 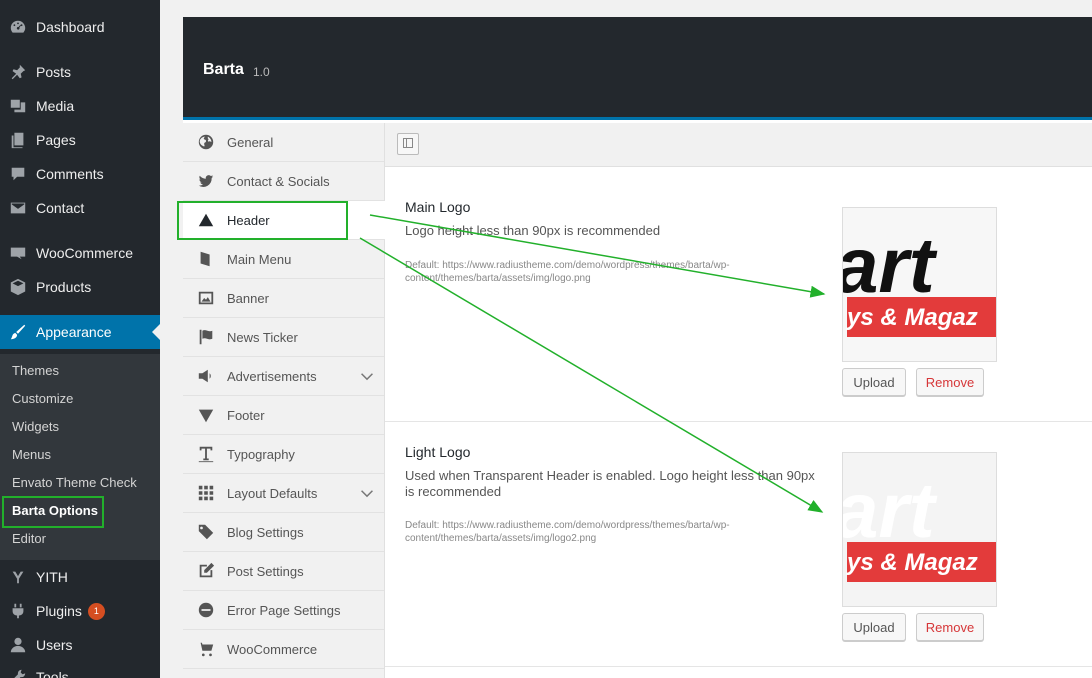 What do you see at coordinates (265, 571) in the screenshot?
I see `nav-label: Post Settings` at bounding box center [265, 571].